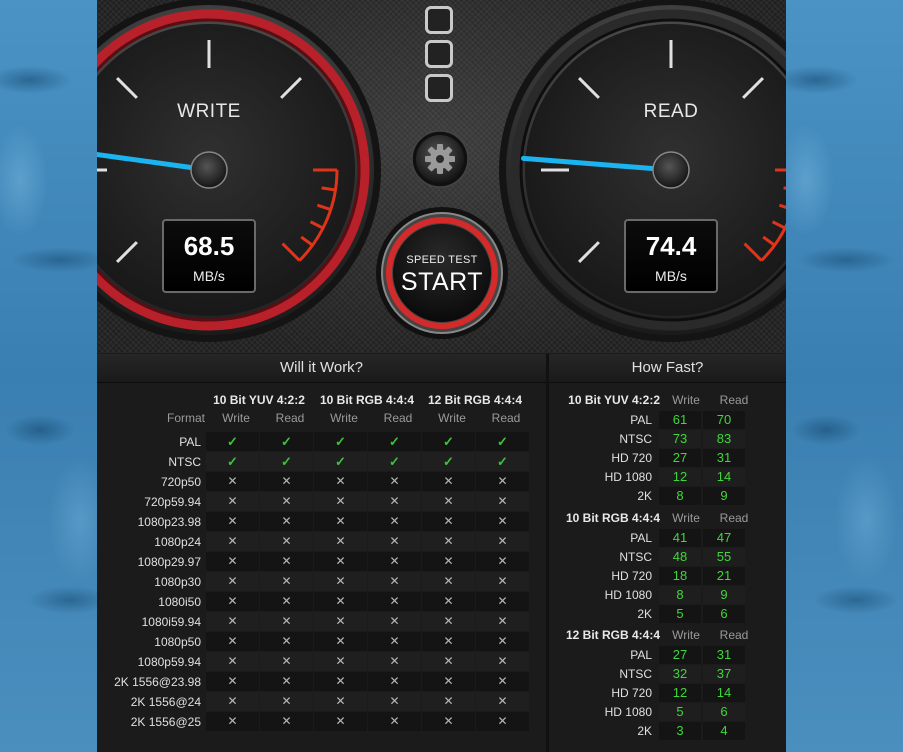 This screenshot has width=903, height=752. Describe the element at coordinates (318, 602) in the screenshot. I see `work-table-row: 1080i50 ✕ ✕ ✕ ✕ ✕ ✕` at that location.